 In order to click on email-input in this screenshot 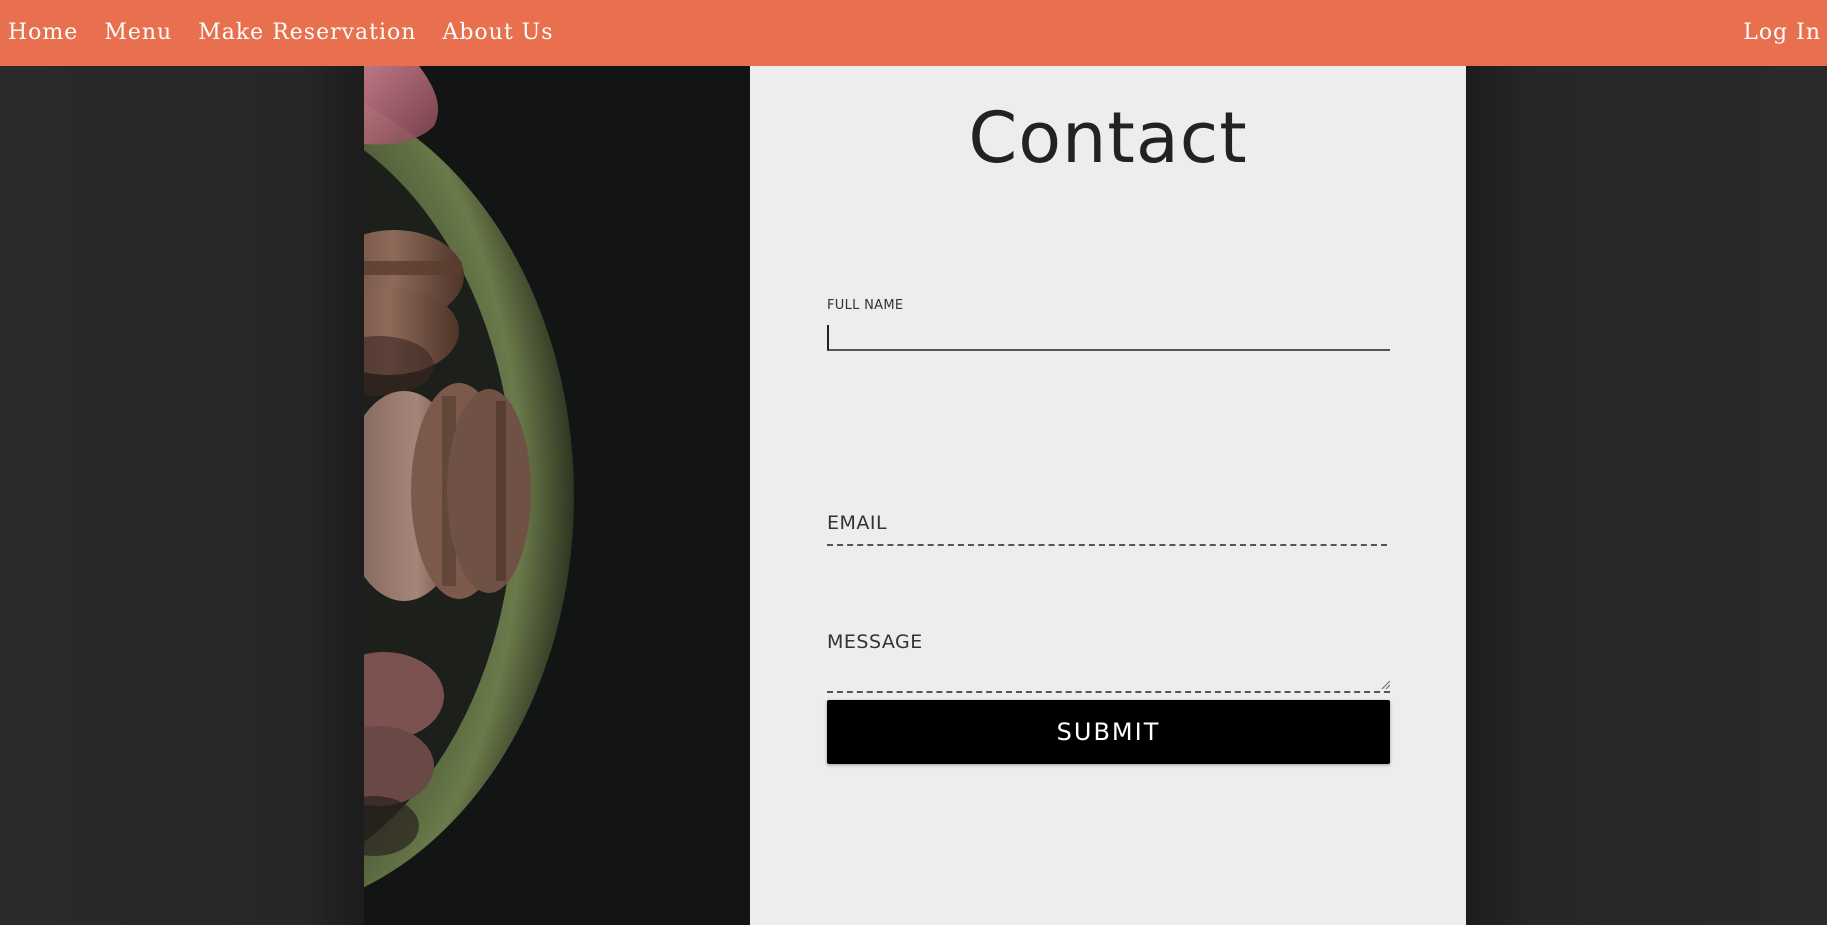, I will do `click(1107, 540)`.